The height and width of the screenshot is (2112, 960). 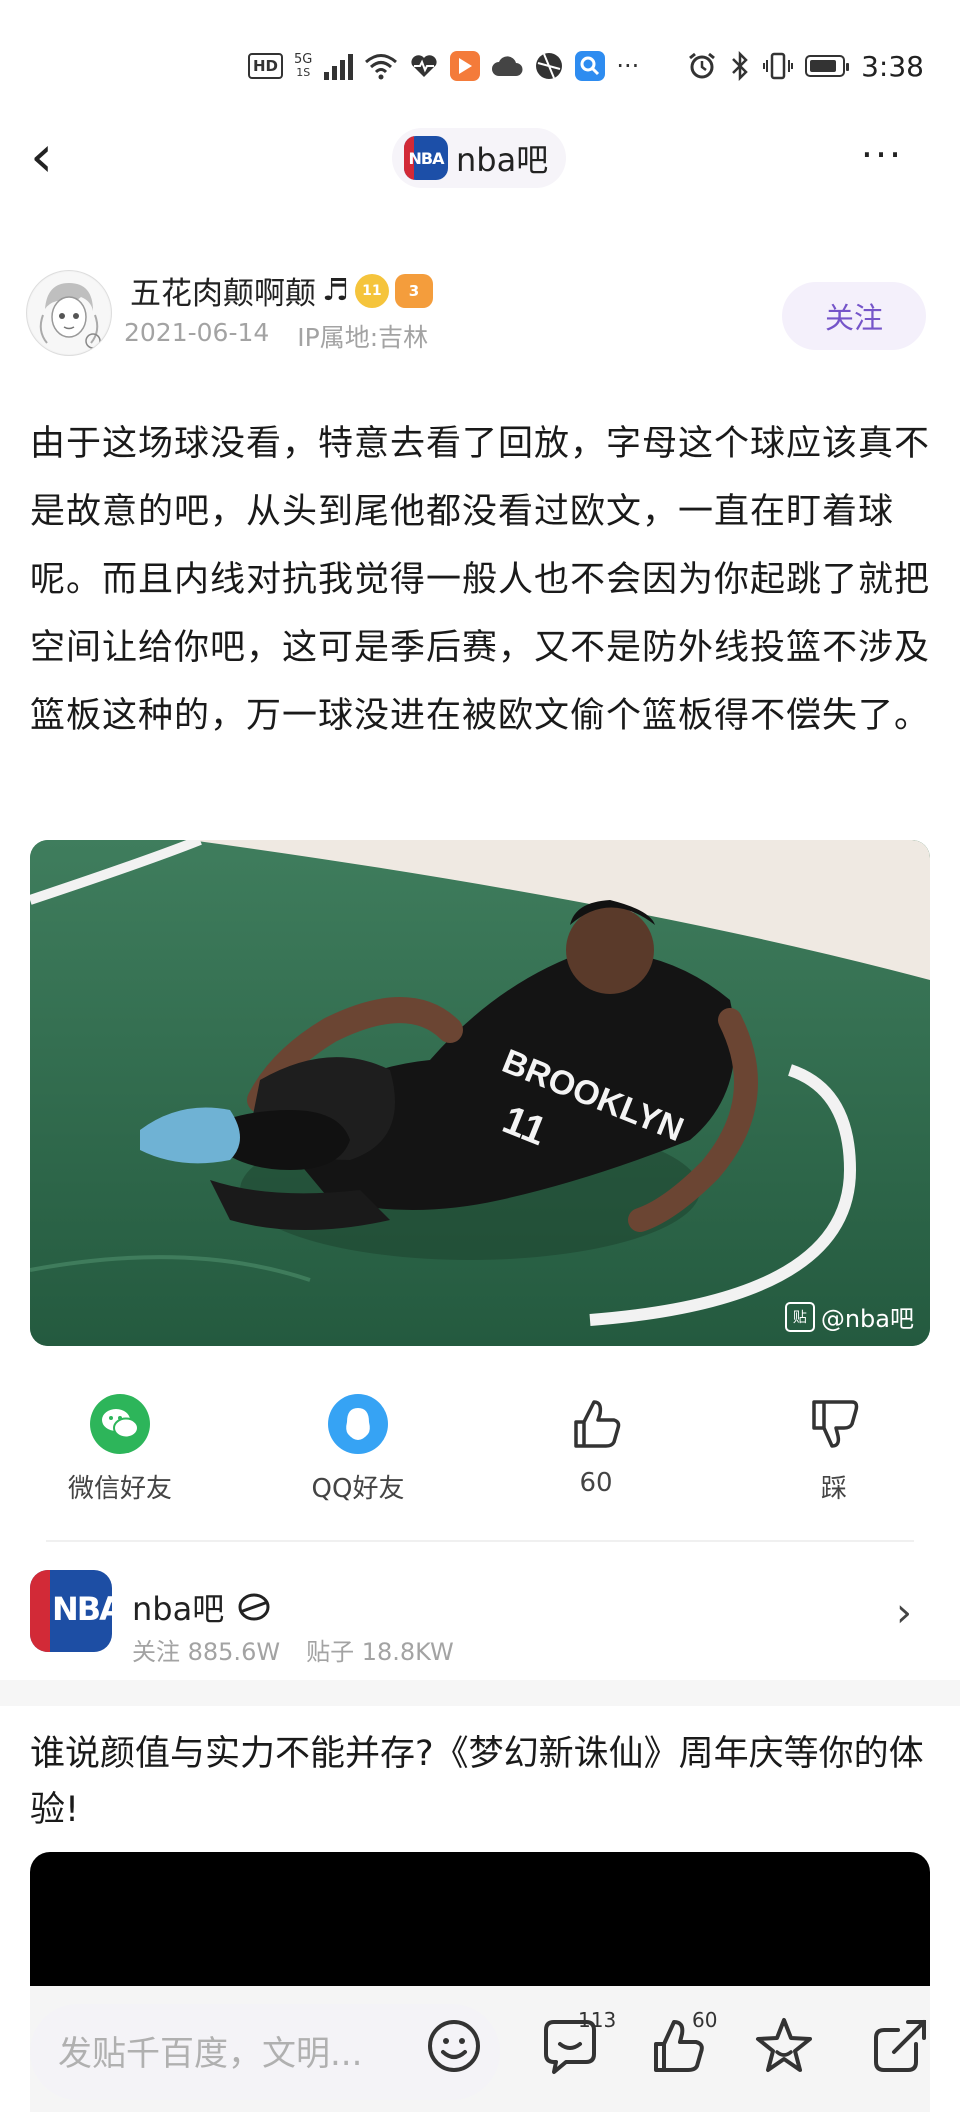 What do you see at coordinates (381, 67) in the screenshot?
I see `wifi-icon` at bounding box center [381, 67].